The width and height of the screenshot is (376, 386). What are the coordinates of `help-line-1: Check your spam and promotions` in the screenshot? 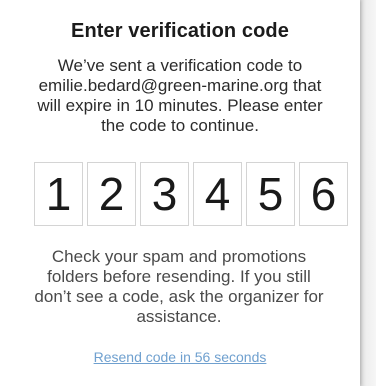 It's located at (179, 256).